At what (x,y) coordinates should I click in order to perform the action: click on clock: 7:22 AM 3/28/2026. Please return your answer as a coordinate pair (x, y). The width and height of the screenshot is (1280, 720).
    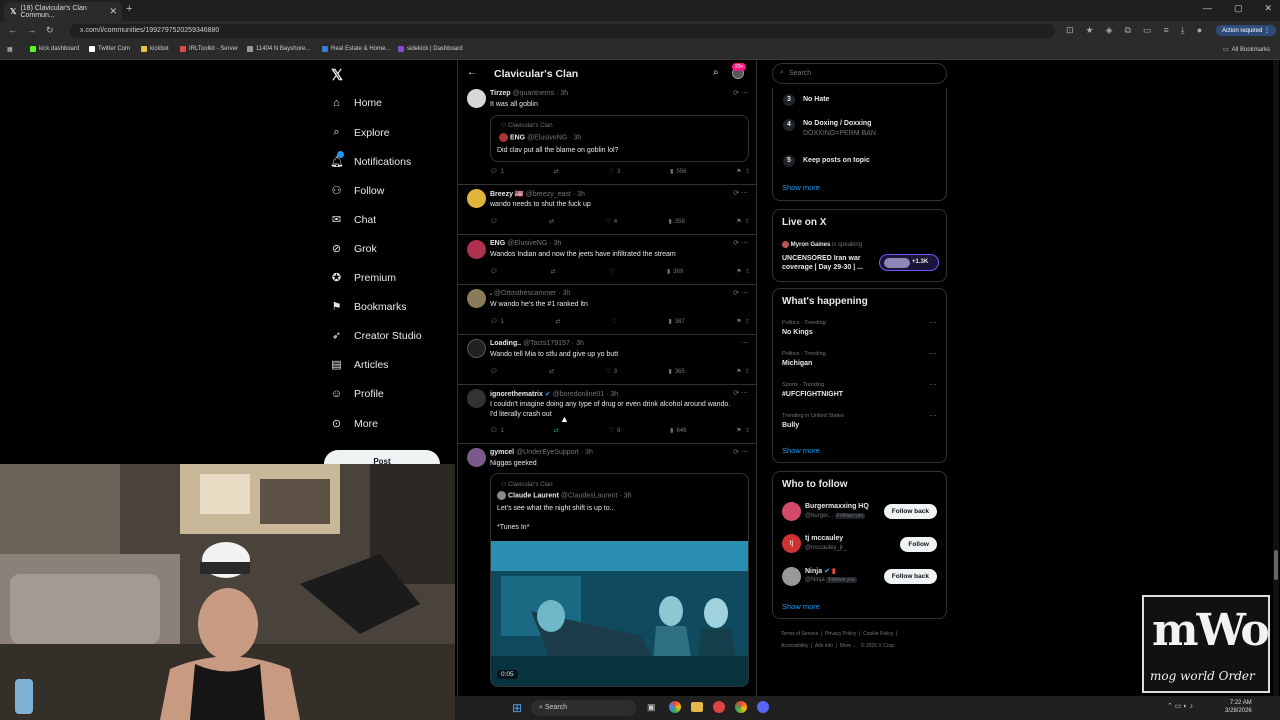
    Looking at the image, I should click on (1238, 707).